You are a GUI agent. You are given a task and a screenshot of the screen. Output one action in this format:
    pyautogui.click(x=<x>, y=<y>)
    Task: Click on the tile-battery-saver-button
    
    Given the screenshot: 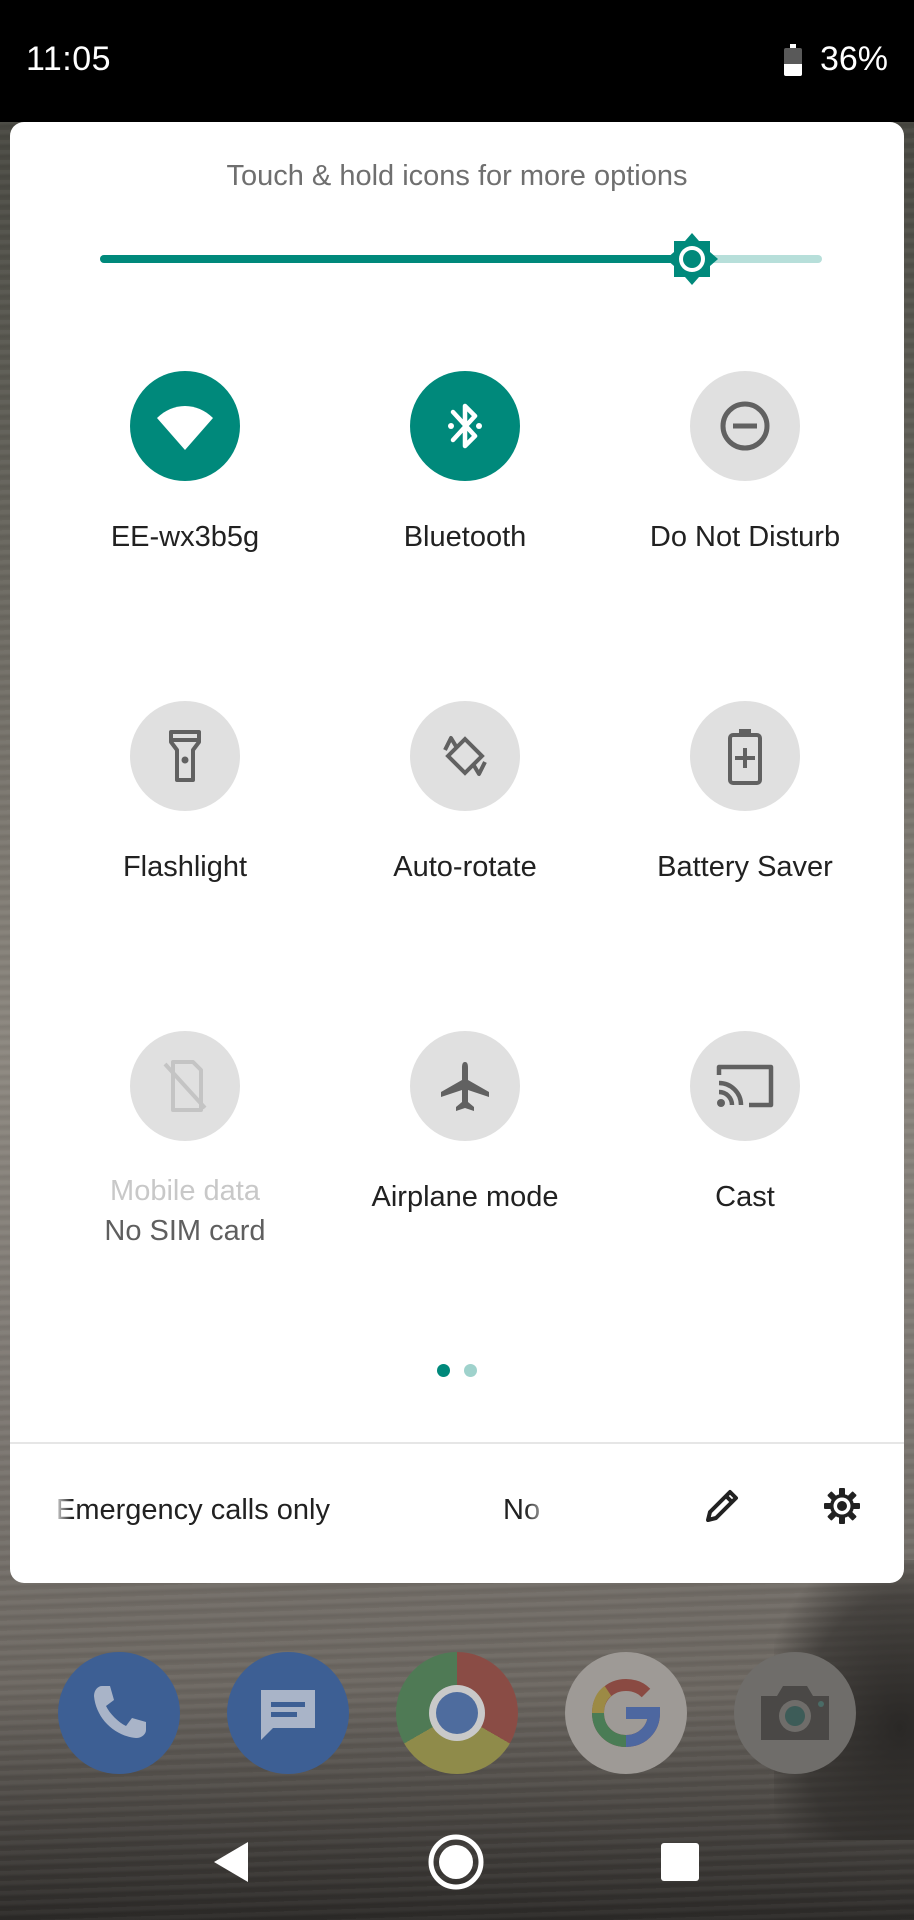 What is the action you would take?
    pyautogui.click(x=745, y=756)
    